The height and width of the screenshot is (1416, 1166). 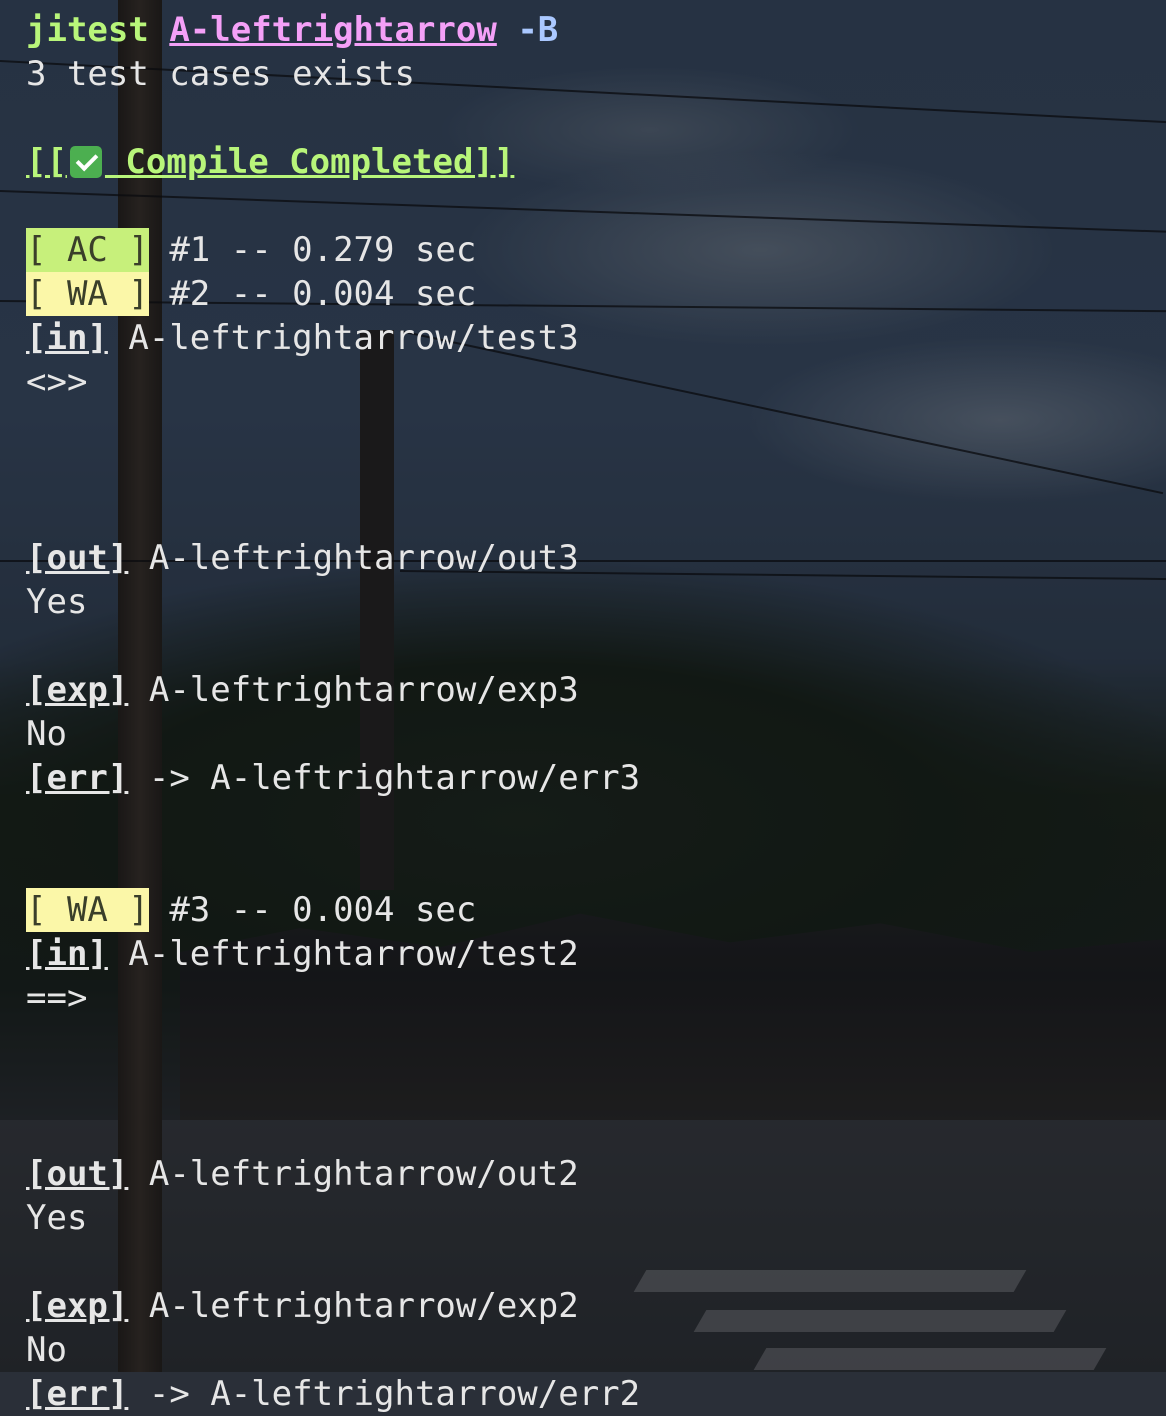 I want to click on error-path: -> A-leftrightarrow/err2, so click(x=394, y=1394).